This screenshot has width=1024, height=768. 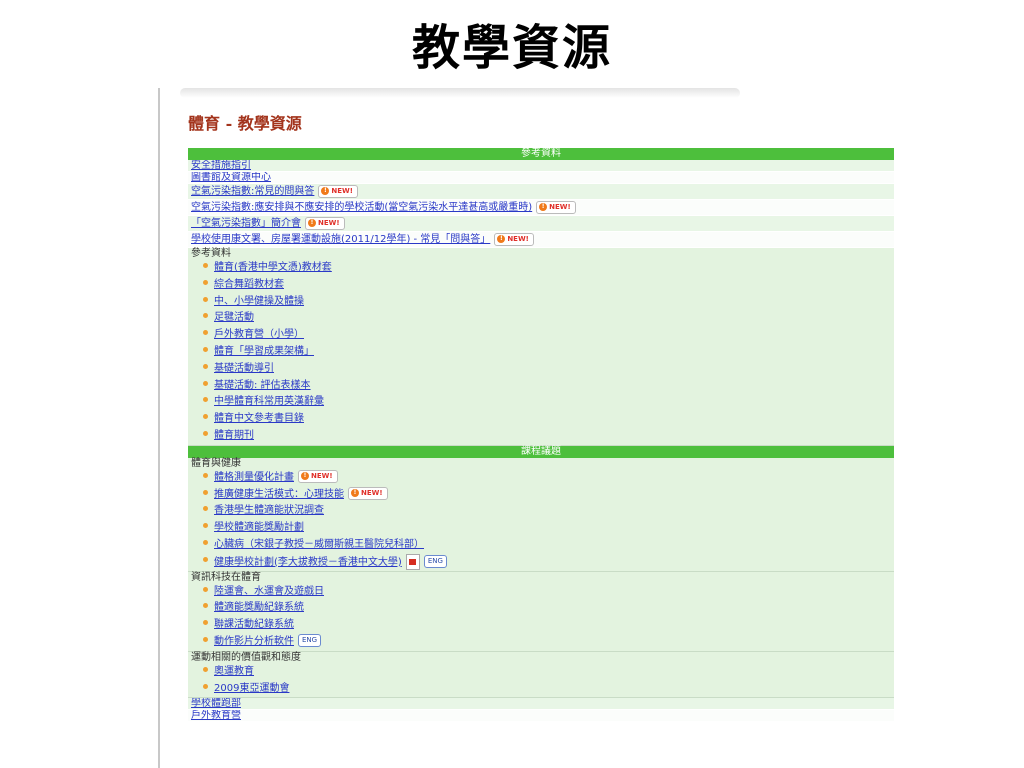 I want to click on bottom-link-row: 學校體跑部, so click(x=541, y=704).